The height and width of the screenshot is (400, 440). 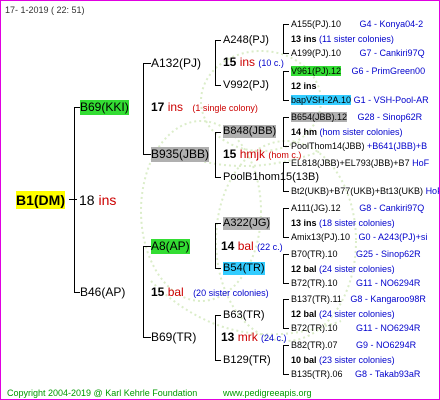 I want to click on g4-row: V961(PJ).12 G6 - PrimGreen00, so click(x=358, y=71).